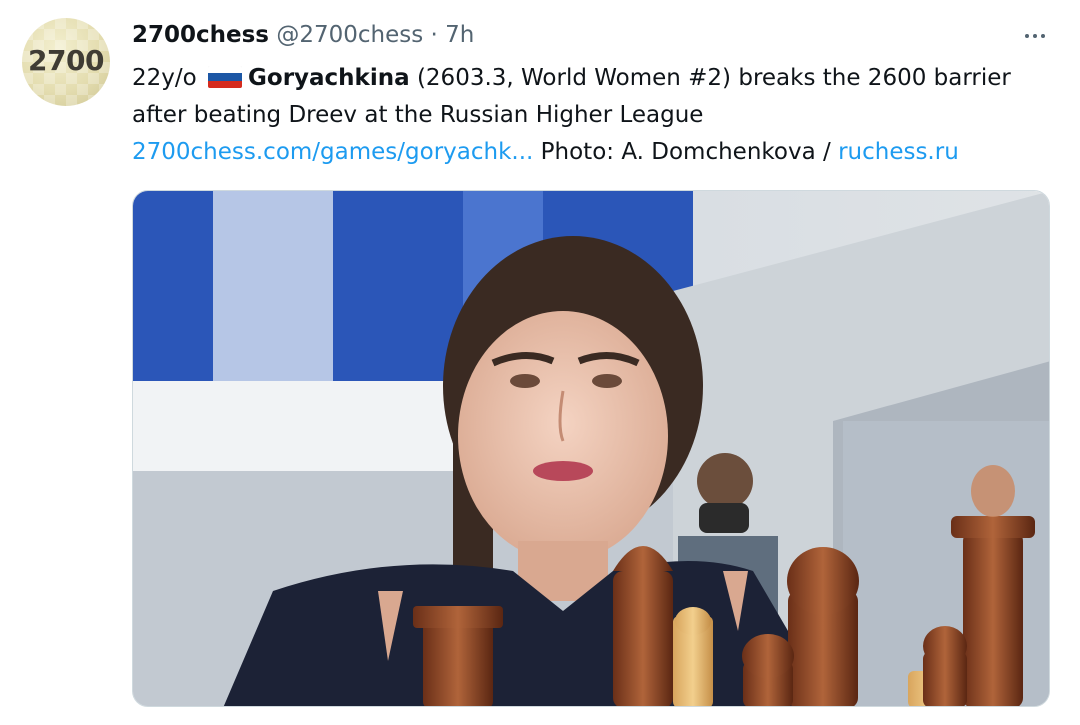 This screenshot has height=725, width=1080. I want to click on tweet-header: 2700chess @2700chess · 7h, so click(303, 38).